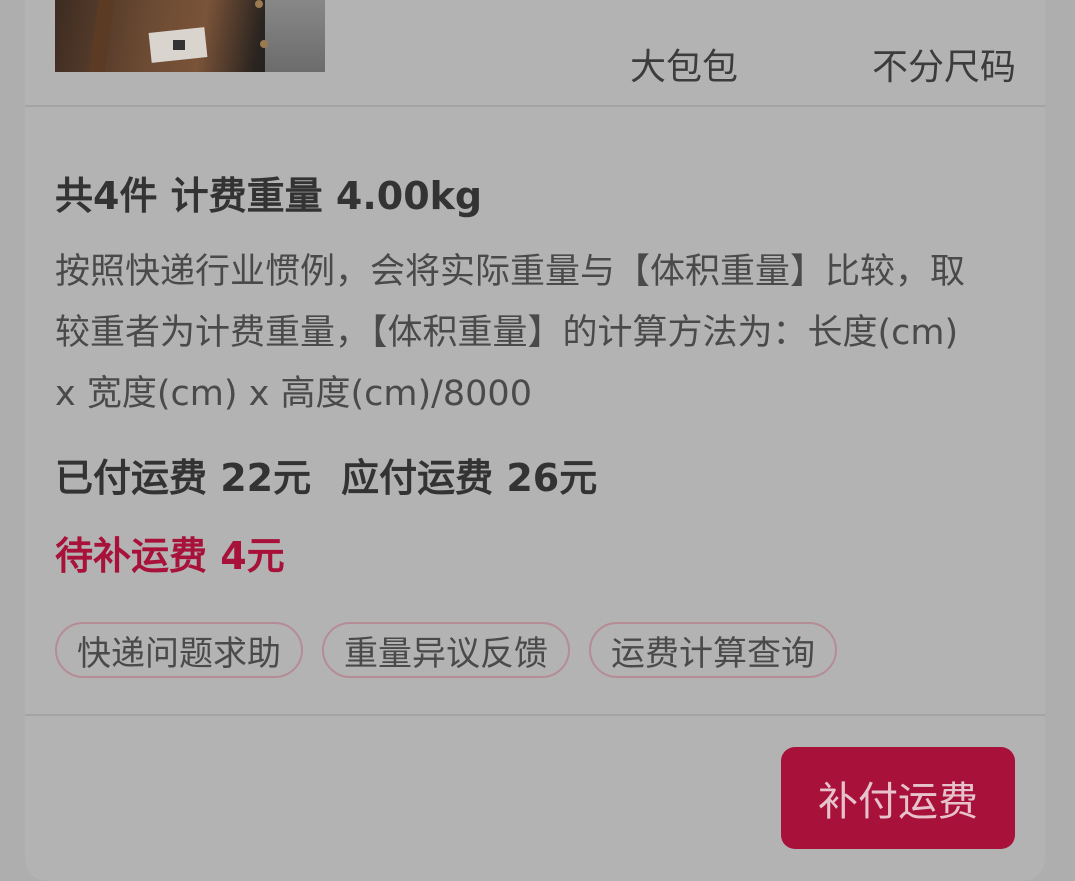  What do you see at coordinates (179, 650) in the screenshot?
I see `chip-express-help: 快递问题求助` at bounding box center [179, 650].